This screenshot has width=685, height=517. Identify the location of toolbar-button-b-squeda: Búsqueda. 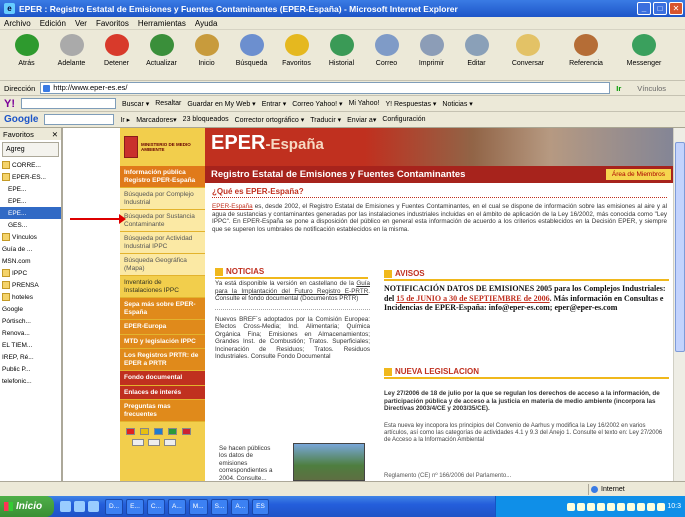
(251, 53).